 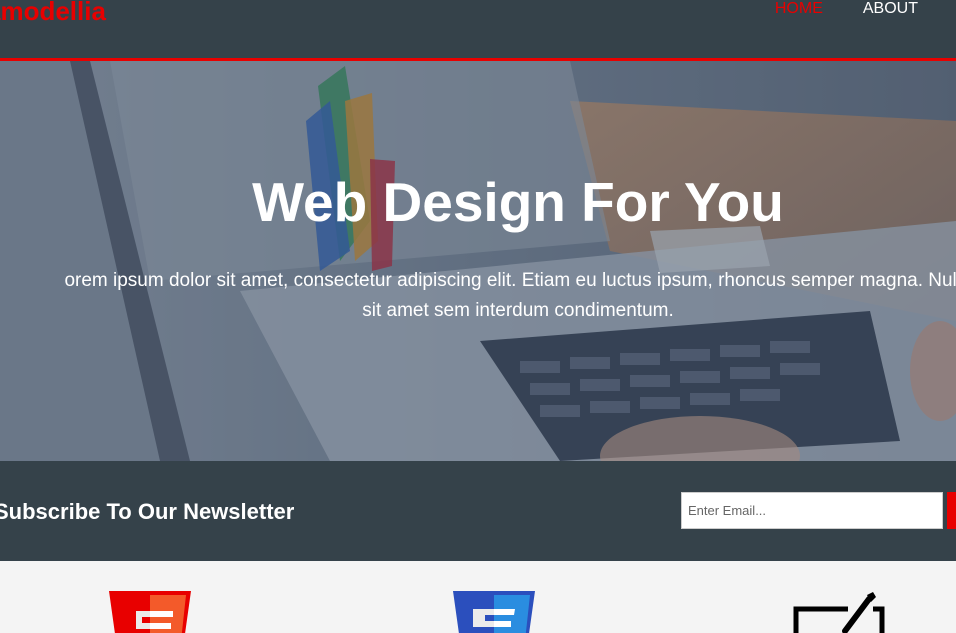 What do you see at coordinates (478, 30) in the screenshot?
I see `header: amodellia HOME ABOUT` at bounding box center [478, 30].